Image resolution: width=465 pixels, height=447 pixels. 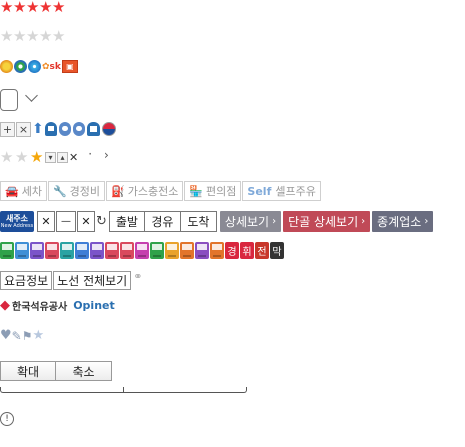 I want to click on alert-icon: !, so click(x=7, y=419).